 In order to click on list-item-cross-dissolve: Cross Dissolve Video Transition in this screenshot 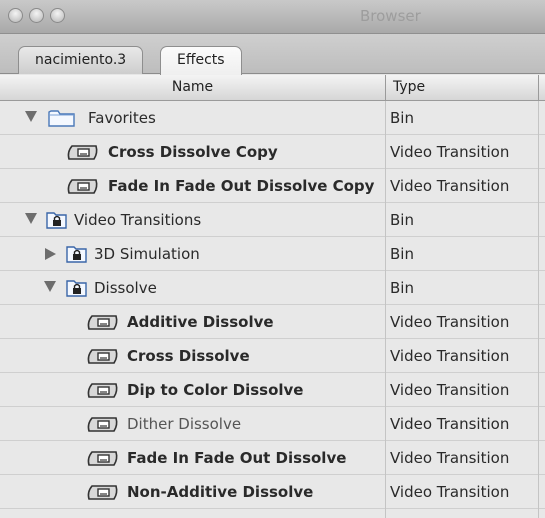, I will do `click(272, 356)`.